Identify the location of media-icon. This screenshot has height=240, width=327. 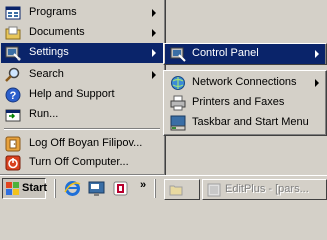
(120, 188).